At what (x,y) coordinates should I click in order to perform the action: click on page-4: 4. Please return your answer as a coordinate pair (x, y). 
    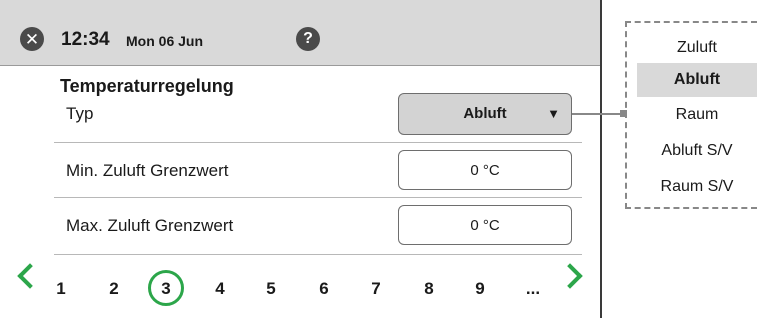
    Looking at the image, I should click on (220, 288).